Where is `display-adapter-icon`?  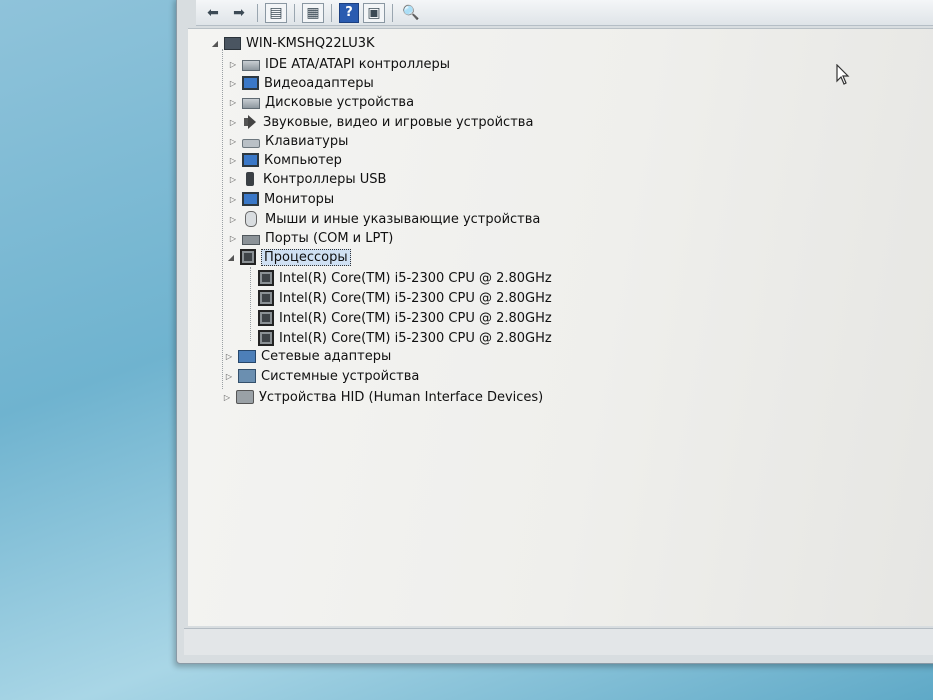 display-adapter-icon is located at coordinates (250, 83).